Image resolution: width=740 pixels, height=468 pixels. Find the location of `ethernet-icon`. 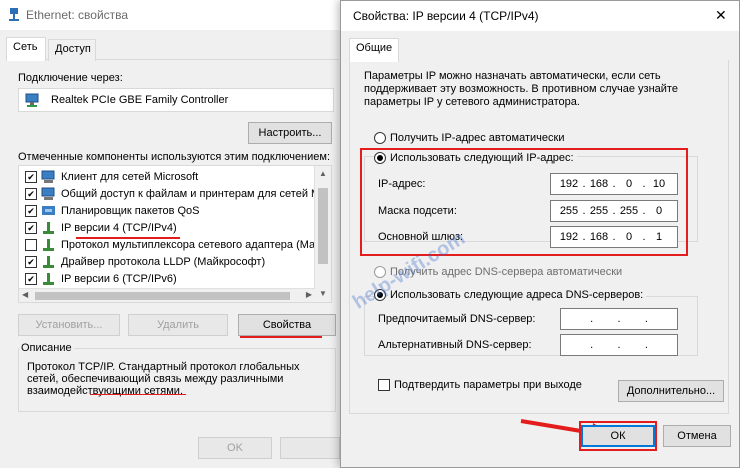

ethernet-icon is located at coordinates (14, 14).